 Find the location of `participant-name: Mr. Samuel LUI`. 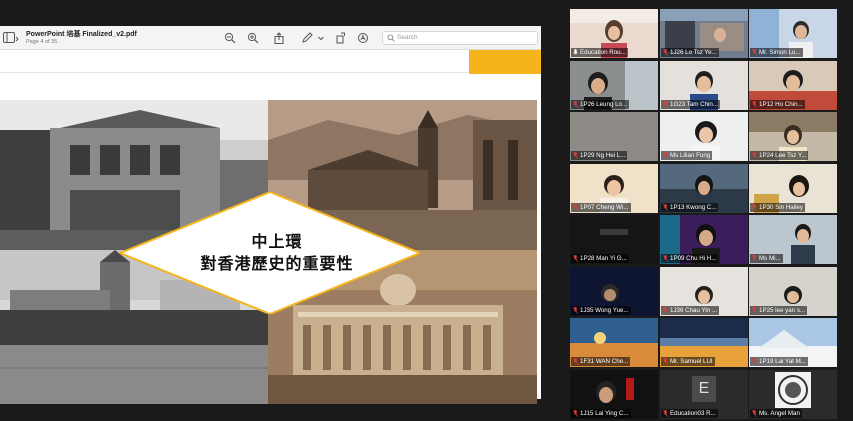

participant-name: Mr. Samuel LUI is located at coordinates (691, 361).